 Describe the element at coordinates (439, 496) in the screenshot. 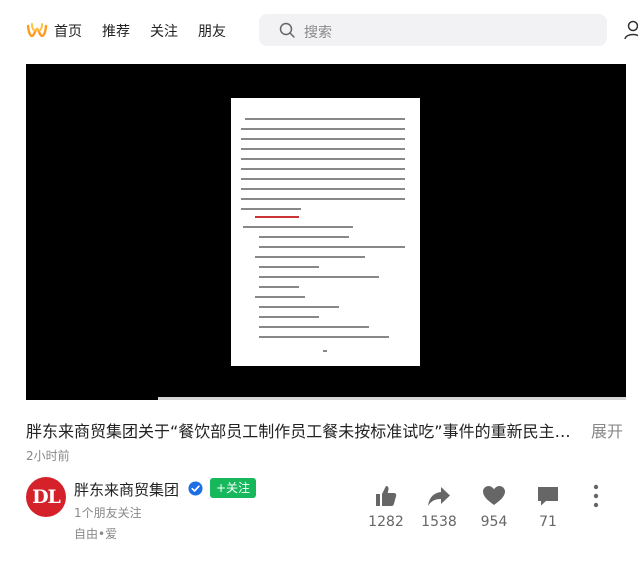

I see `share-icon` at that location.